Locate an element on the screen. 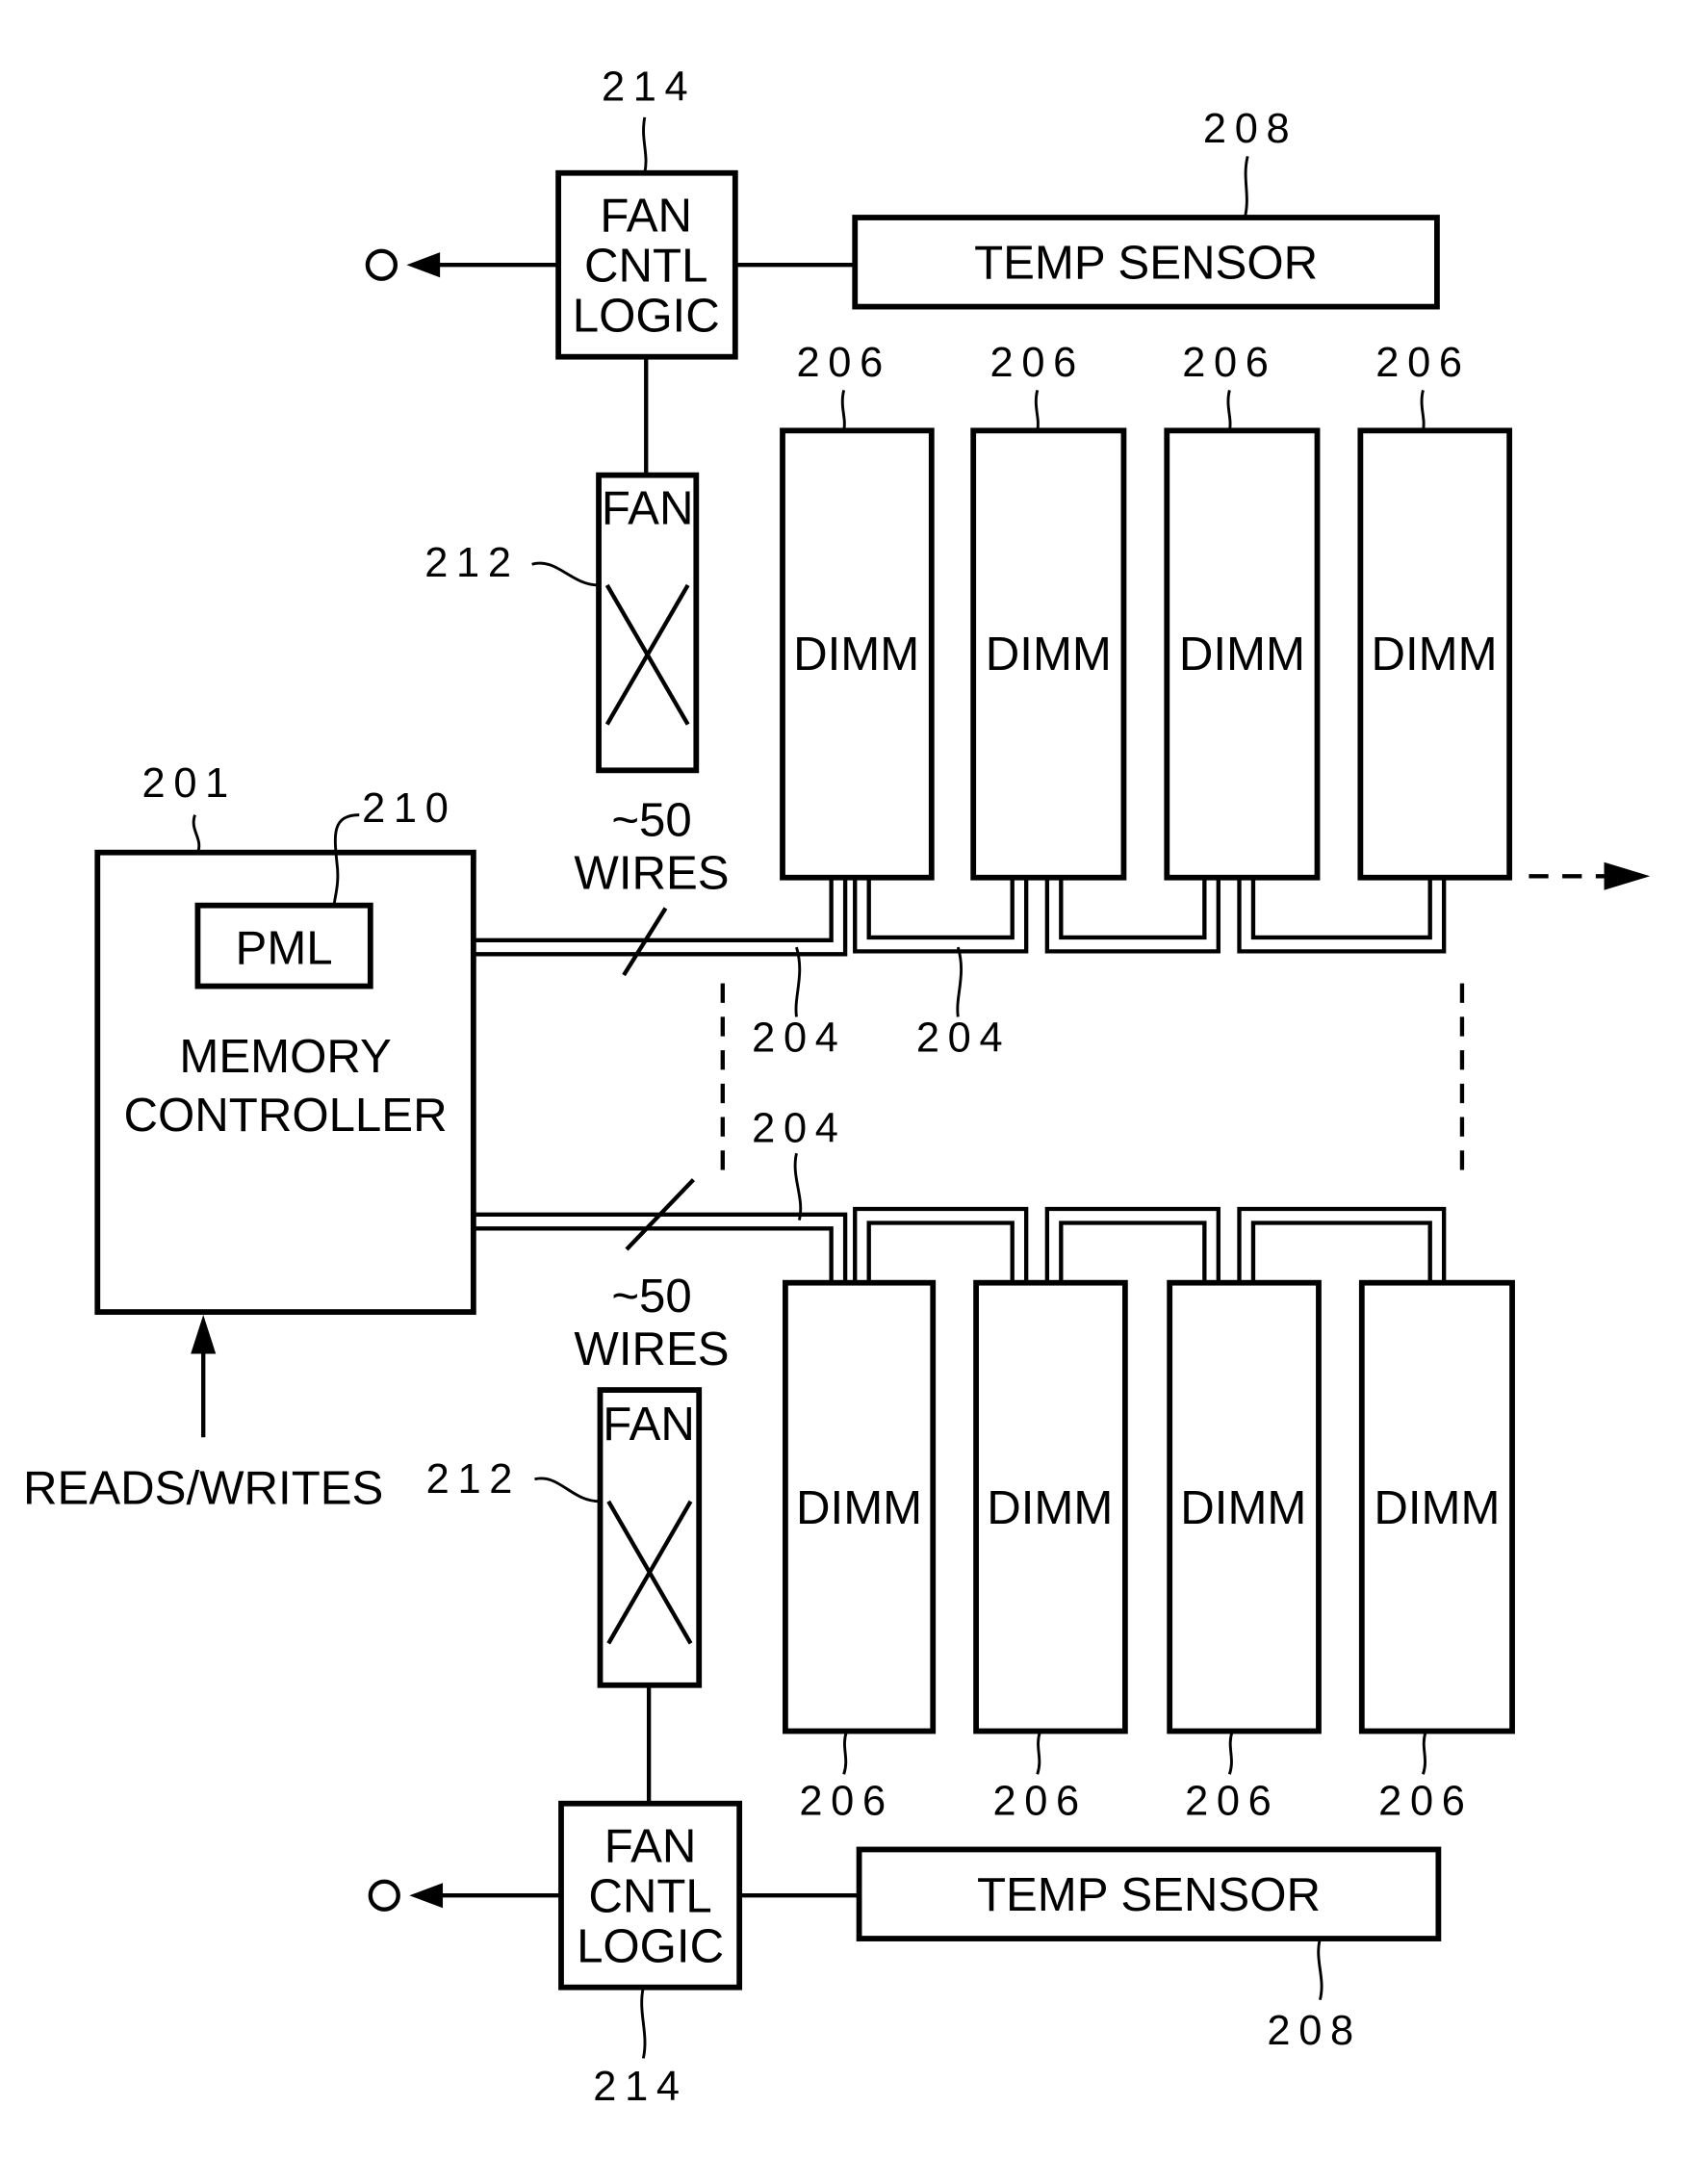 The height and width of the screenshot is (2184, 1696). temp-sensor-top-label: TEMP SENSOR is located at coordinates (1146, 263).